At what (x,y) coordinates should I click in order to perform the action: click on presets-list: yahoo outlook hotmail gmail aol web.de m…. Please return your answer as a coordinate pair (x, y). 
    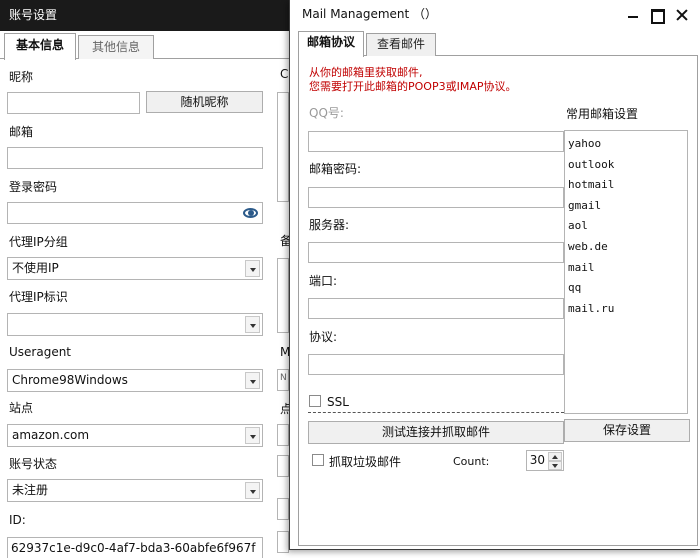
    Looking at the image, I should click on (626, 272).